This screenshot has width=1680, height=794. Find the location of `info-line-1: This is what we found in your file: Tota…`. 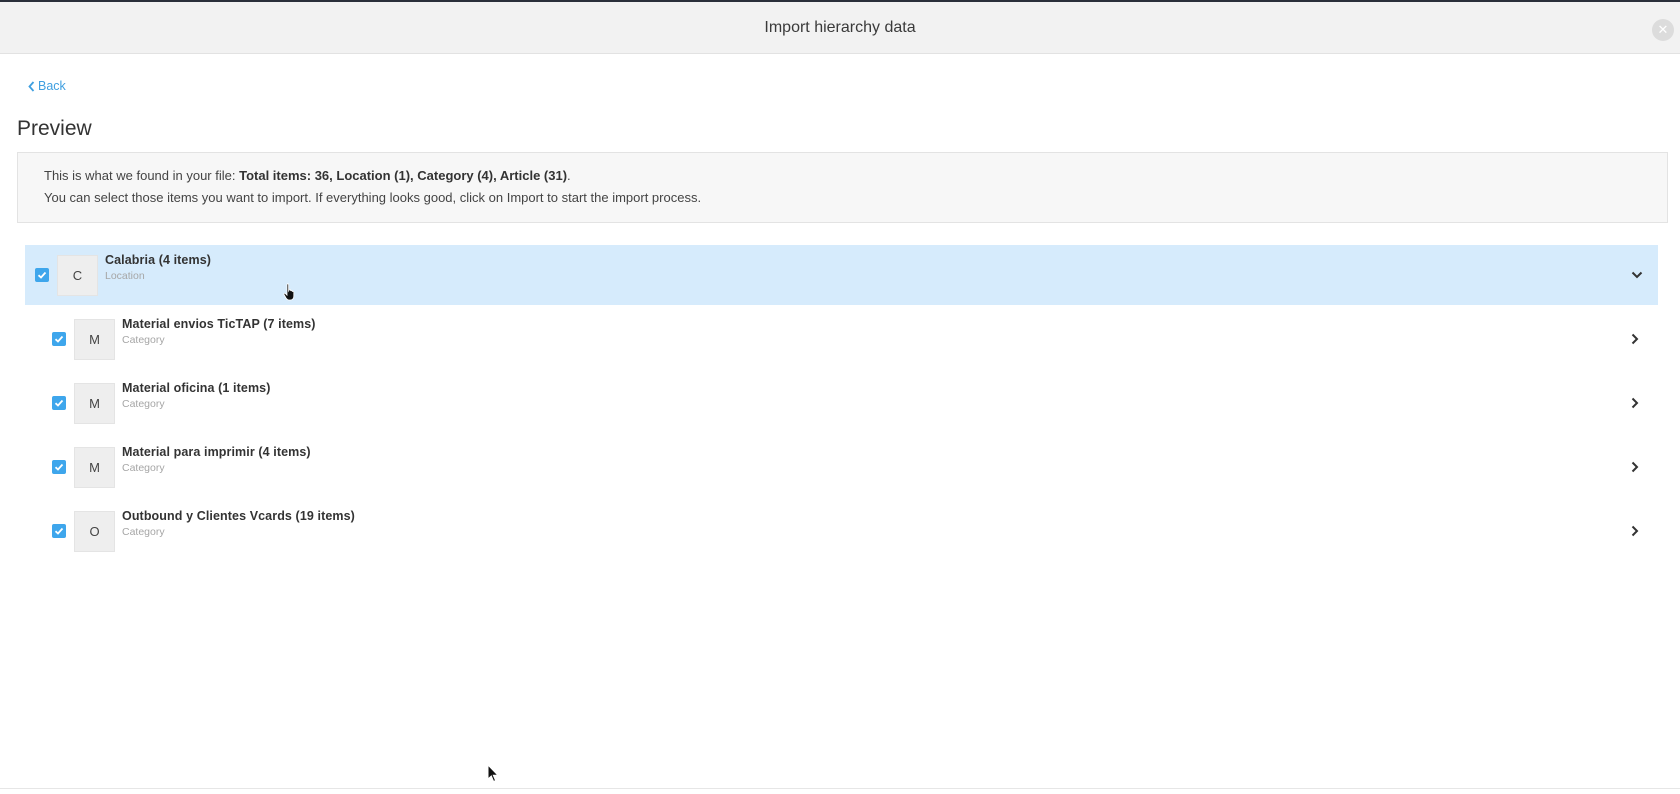

info-line-1: This is what we found in your file: Tota… is located at coordinates (842, 176).